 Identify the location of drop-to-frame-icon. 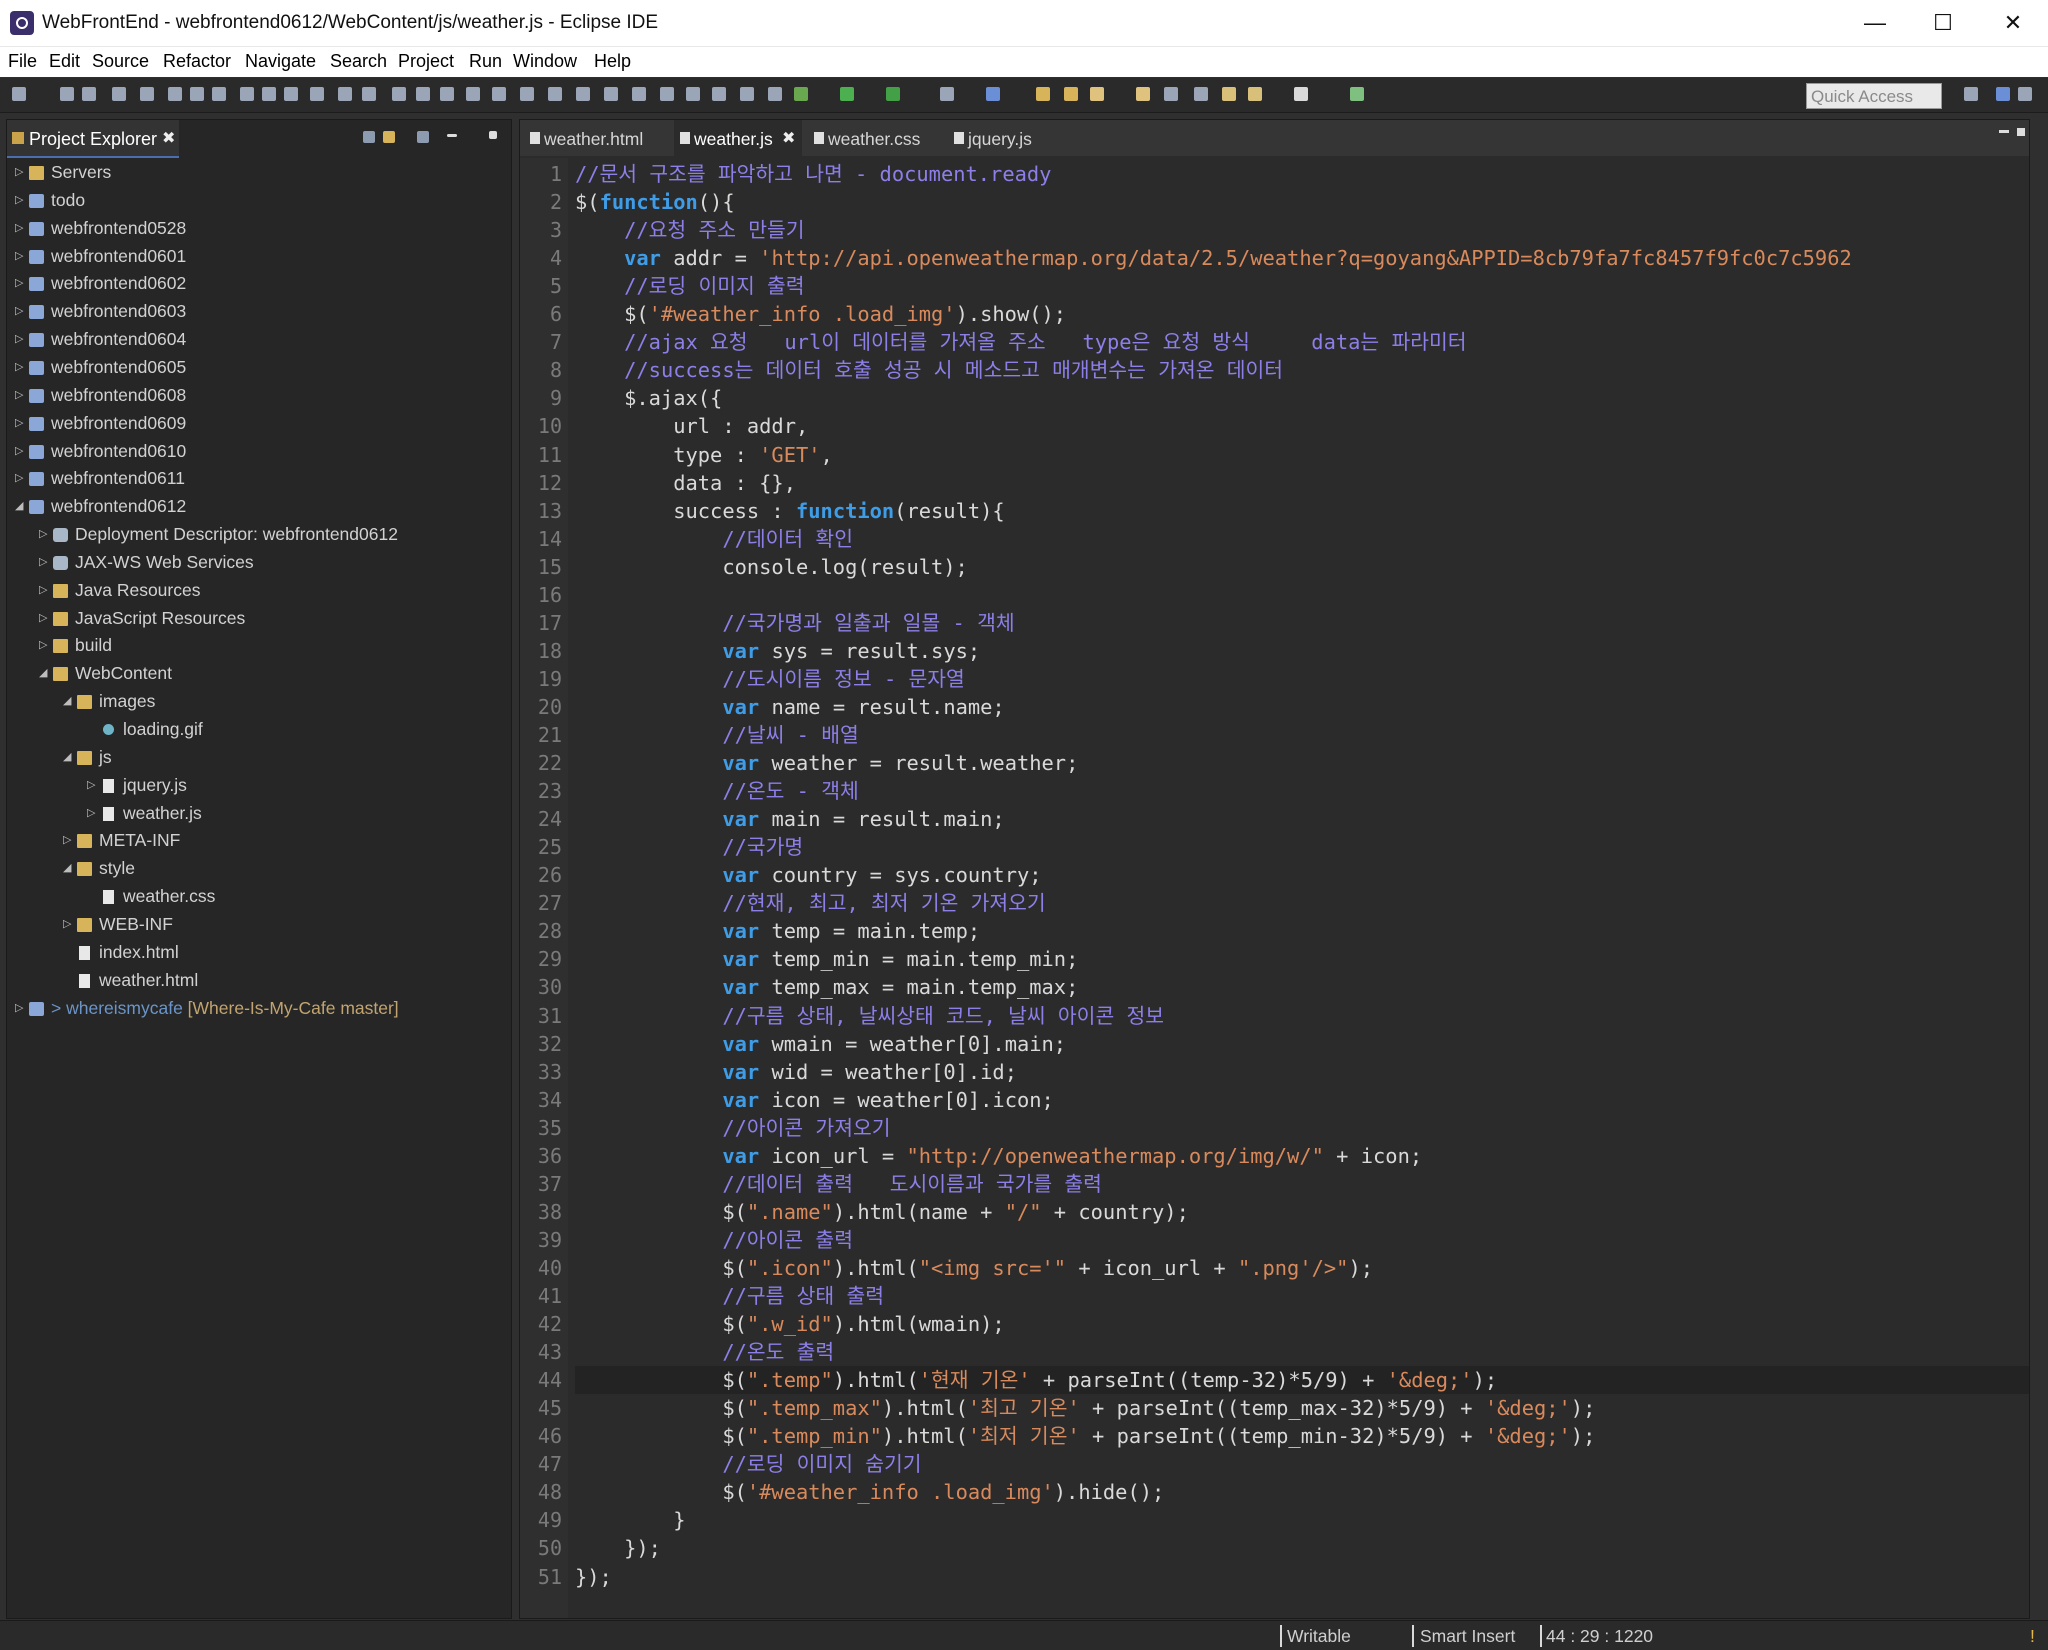
(317, 94).